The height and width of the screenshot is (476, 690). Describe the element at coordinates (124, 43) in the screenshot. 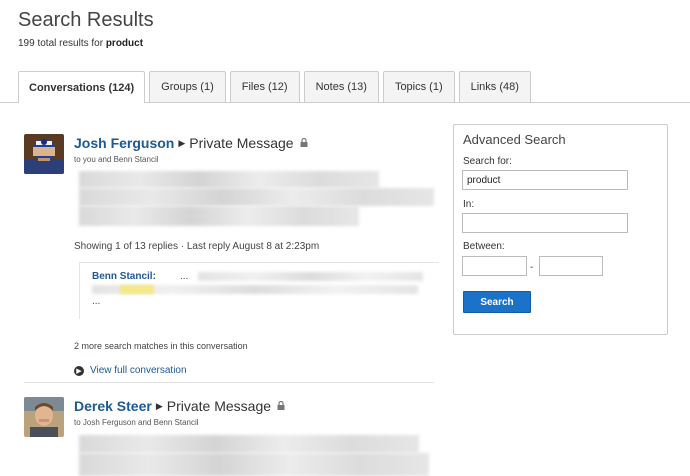

I see `search-query: product` at that location.